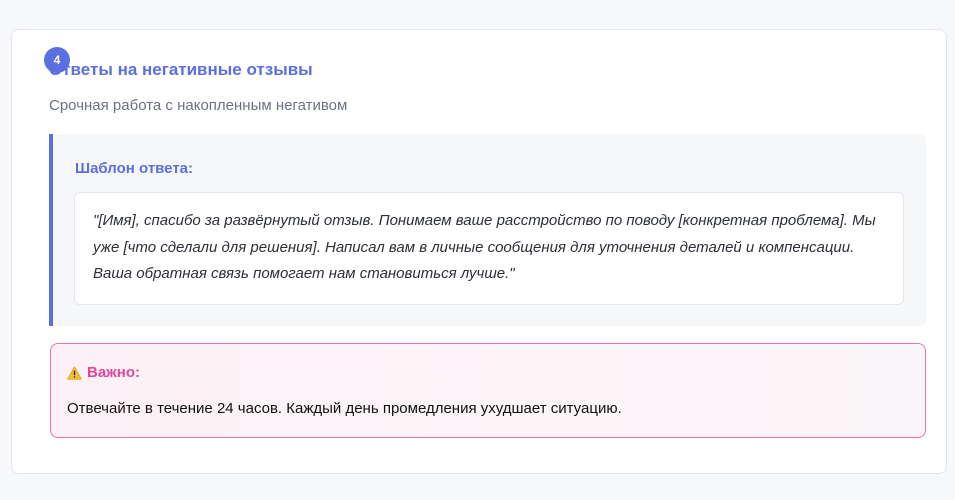 The image size is (955, 500). What do you see at coordinates (134, 168) in the screenshot?
I see `template-label: Шаблон ответа:` at bounding box center [134, 168].